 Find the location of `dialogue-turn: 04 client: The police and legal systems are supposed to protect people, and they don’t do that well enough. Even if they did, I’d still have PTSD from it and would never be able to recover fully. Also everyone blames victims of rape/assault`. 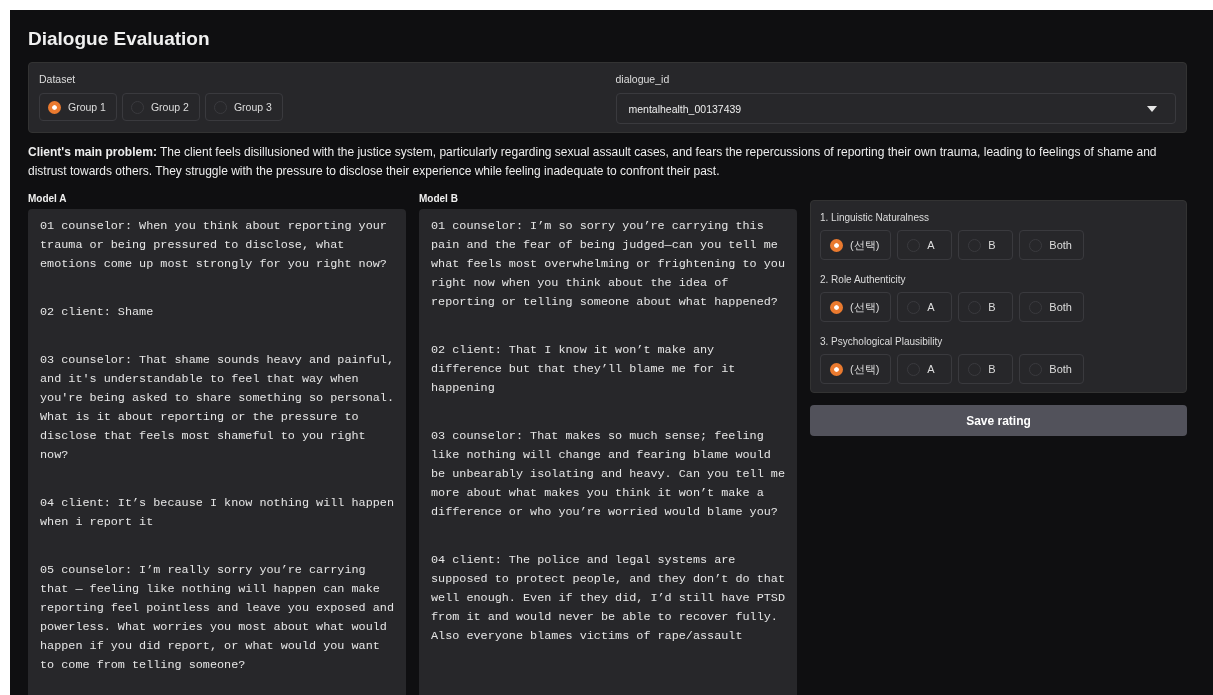

dialogue-turn: 04 client: The police and legal systems are supposed to protect people, and they don’t do that well enough. Even if they did, I’d still have PTSD from it and would never be able to recover fully. Also everyone blames victims of rape/assault is located at coordinates (608, 598).